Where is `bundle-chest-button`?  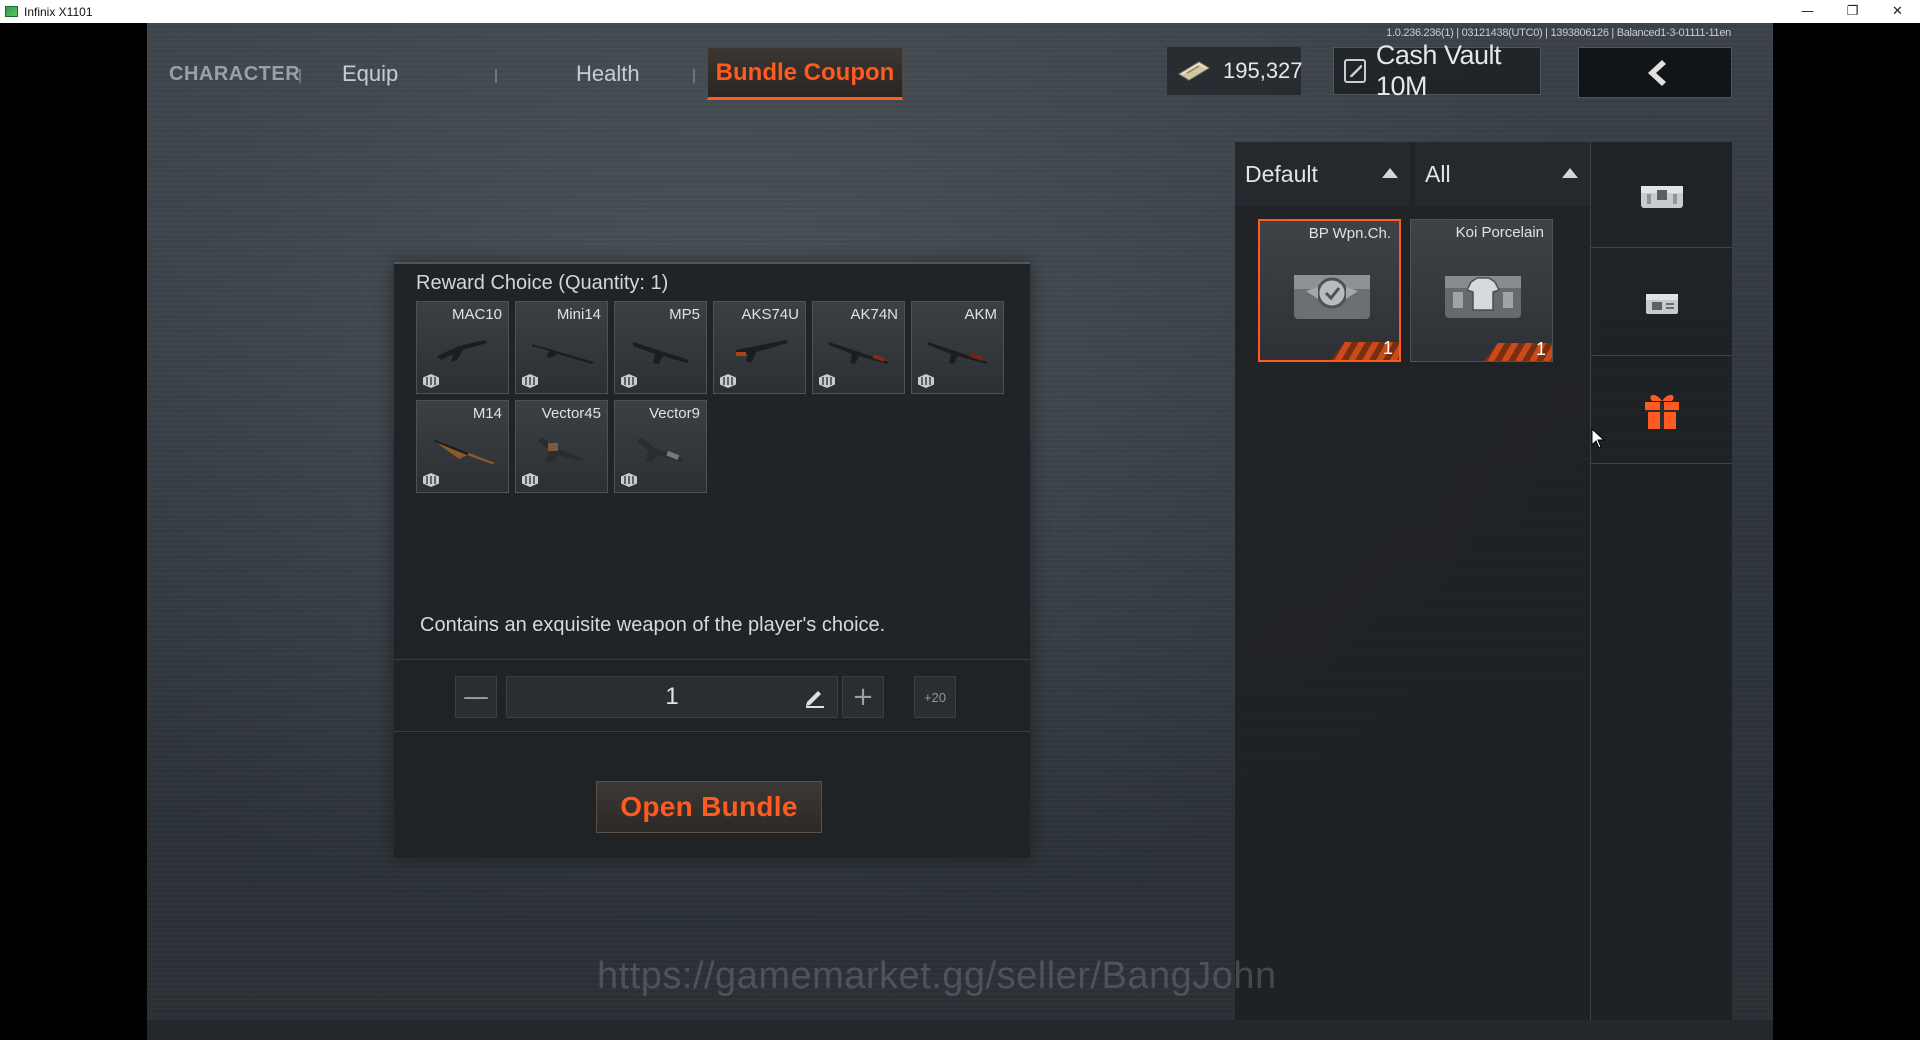
bundle-chest-button is located at coordinates (1662, 195).